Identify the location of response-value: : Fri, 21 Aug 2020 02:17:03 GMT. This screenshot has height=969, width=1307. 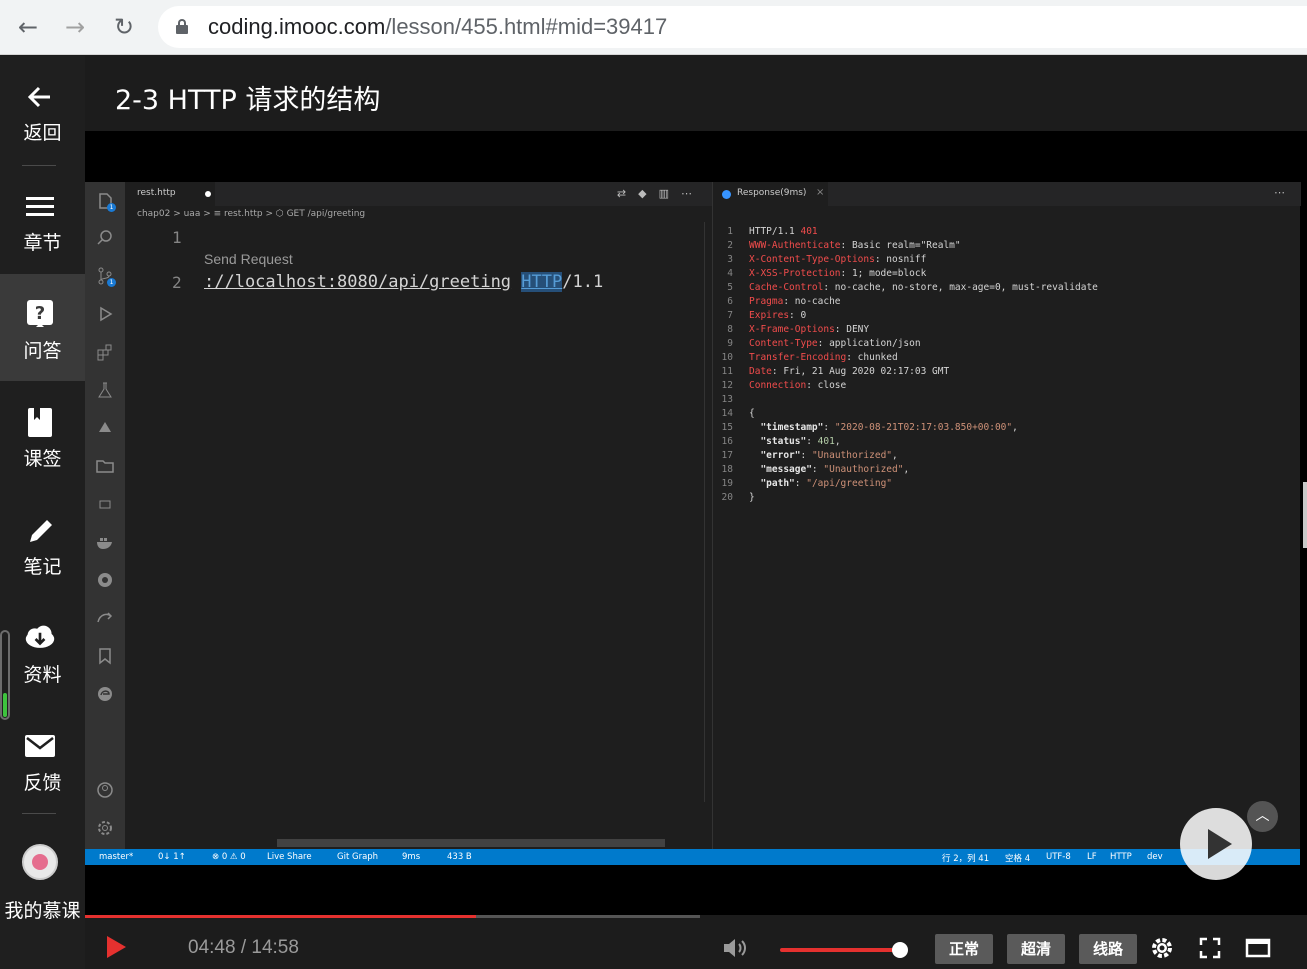
(860, 371).